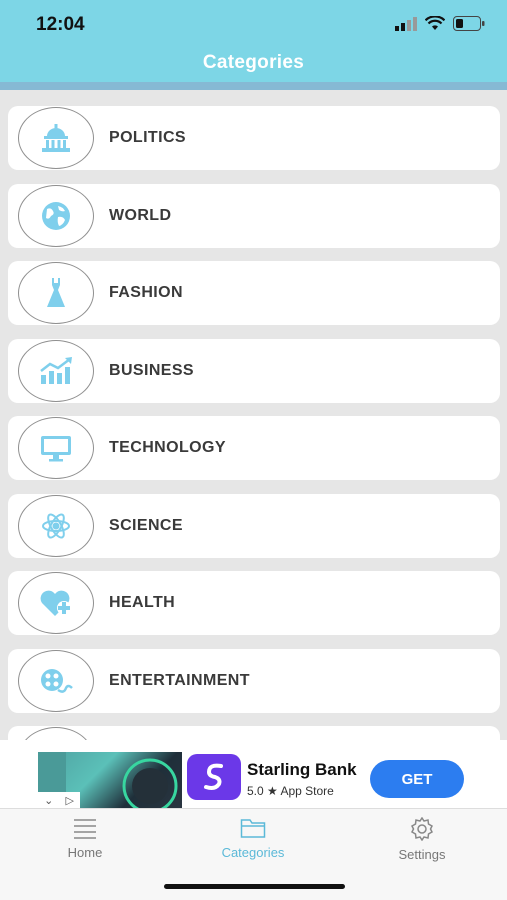 The image size is (507, 900). I want to click on status-time: 12:04, so click(60, 24).